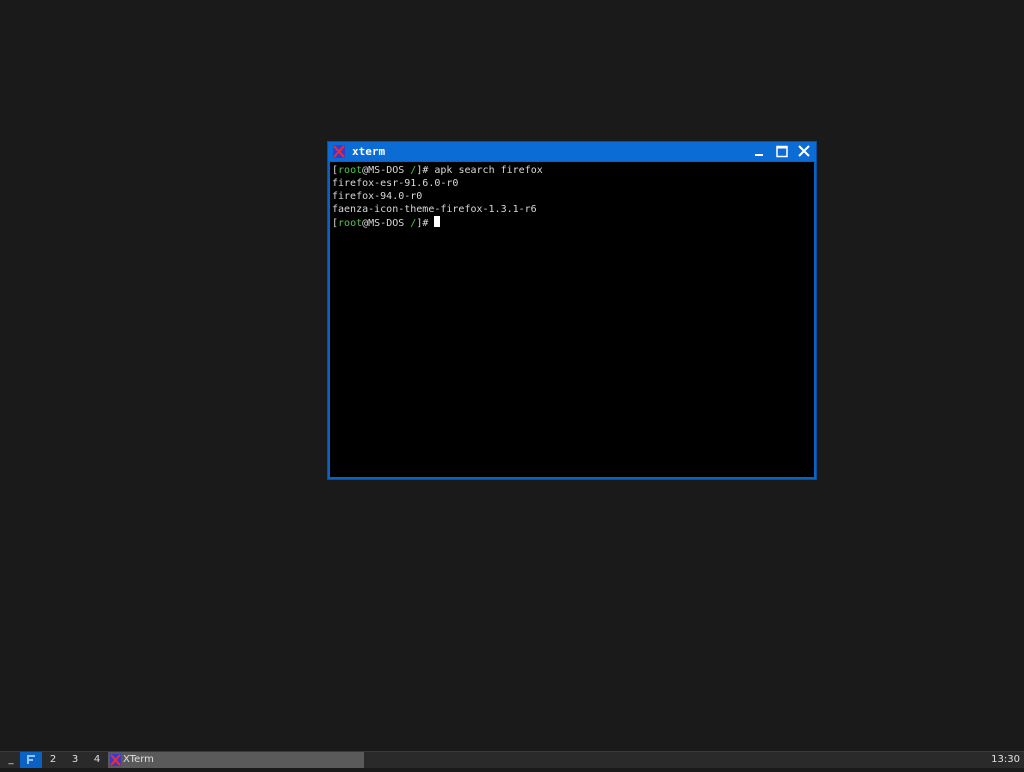 This screenshot has height=772, width=1024. I want to click on close-button, so click(804, 151).